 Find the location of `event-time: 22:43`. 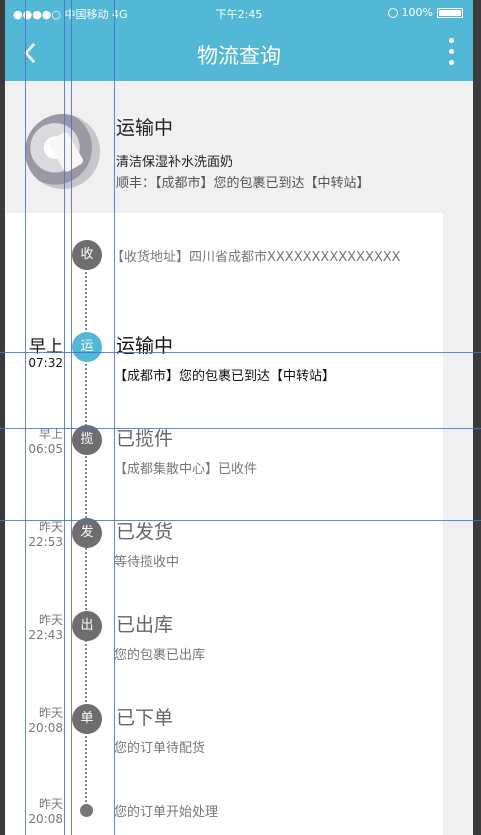

event-time: 22:43 is located at coordinates (45, 635).